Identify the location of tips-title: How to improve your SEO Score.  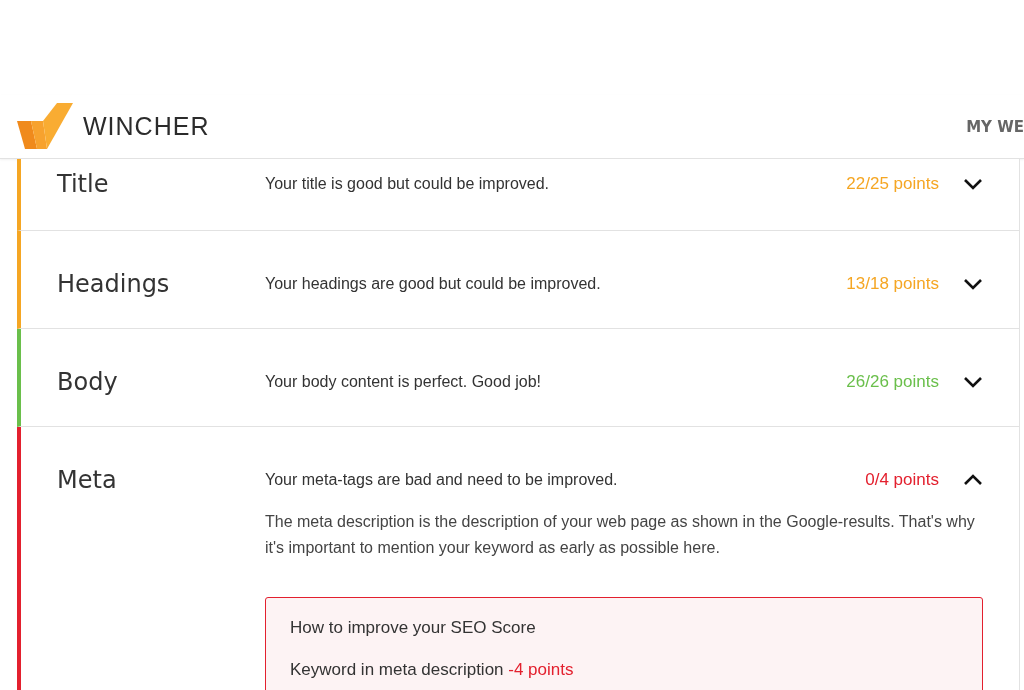
(413, 628).